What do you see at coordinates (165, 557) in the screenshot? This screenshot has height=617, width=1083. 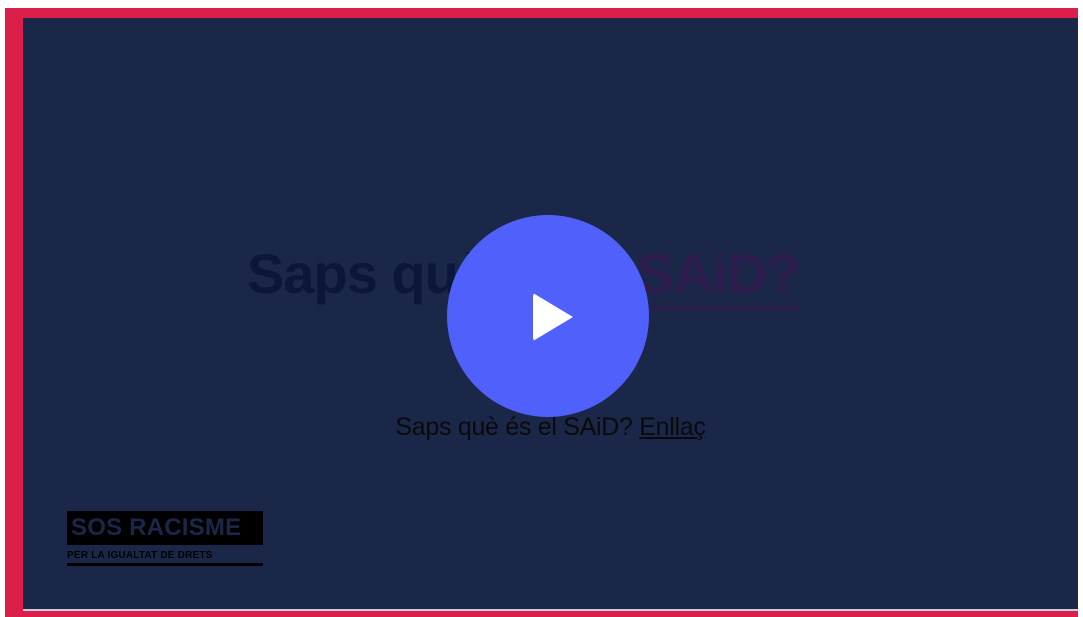 I see `logo-tagline: PER LA IGUALTAT DE DRETS` at bounding box center [165, 557].